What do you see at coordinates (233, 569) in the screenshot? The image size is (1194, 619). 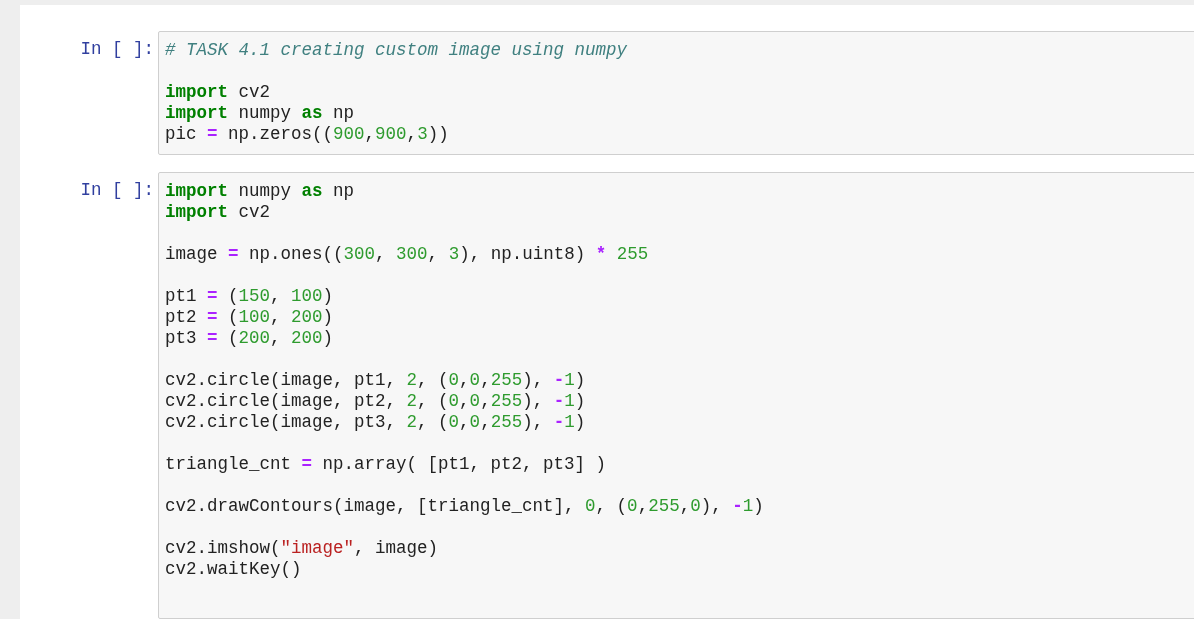 I see `code-line: cv2.waitKey()` at bounding box center [233, 569].